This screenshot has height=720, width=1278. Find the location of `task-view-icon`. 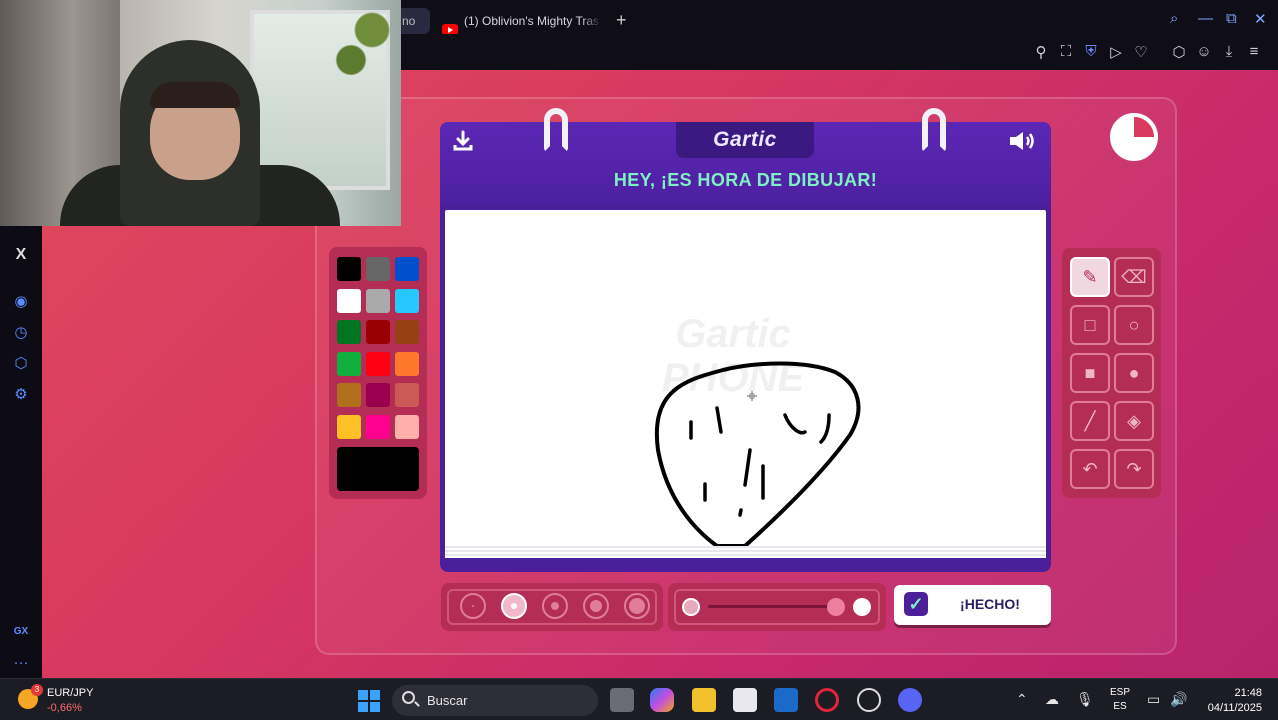

task-view-icon is located at coordinates (622, 700).